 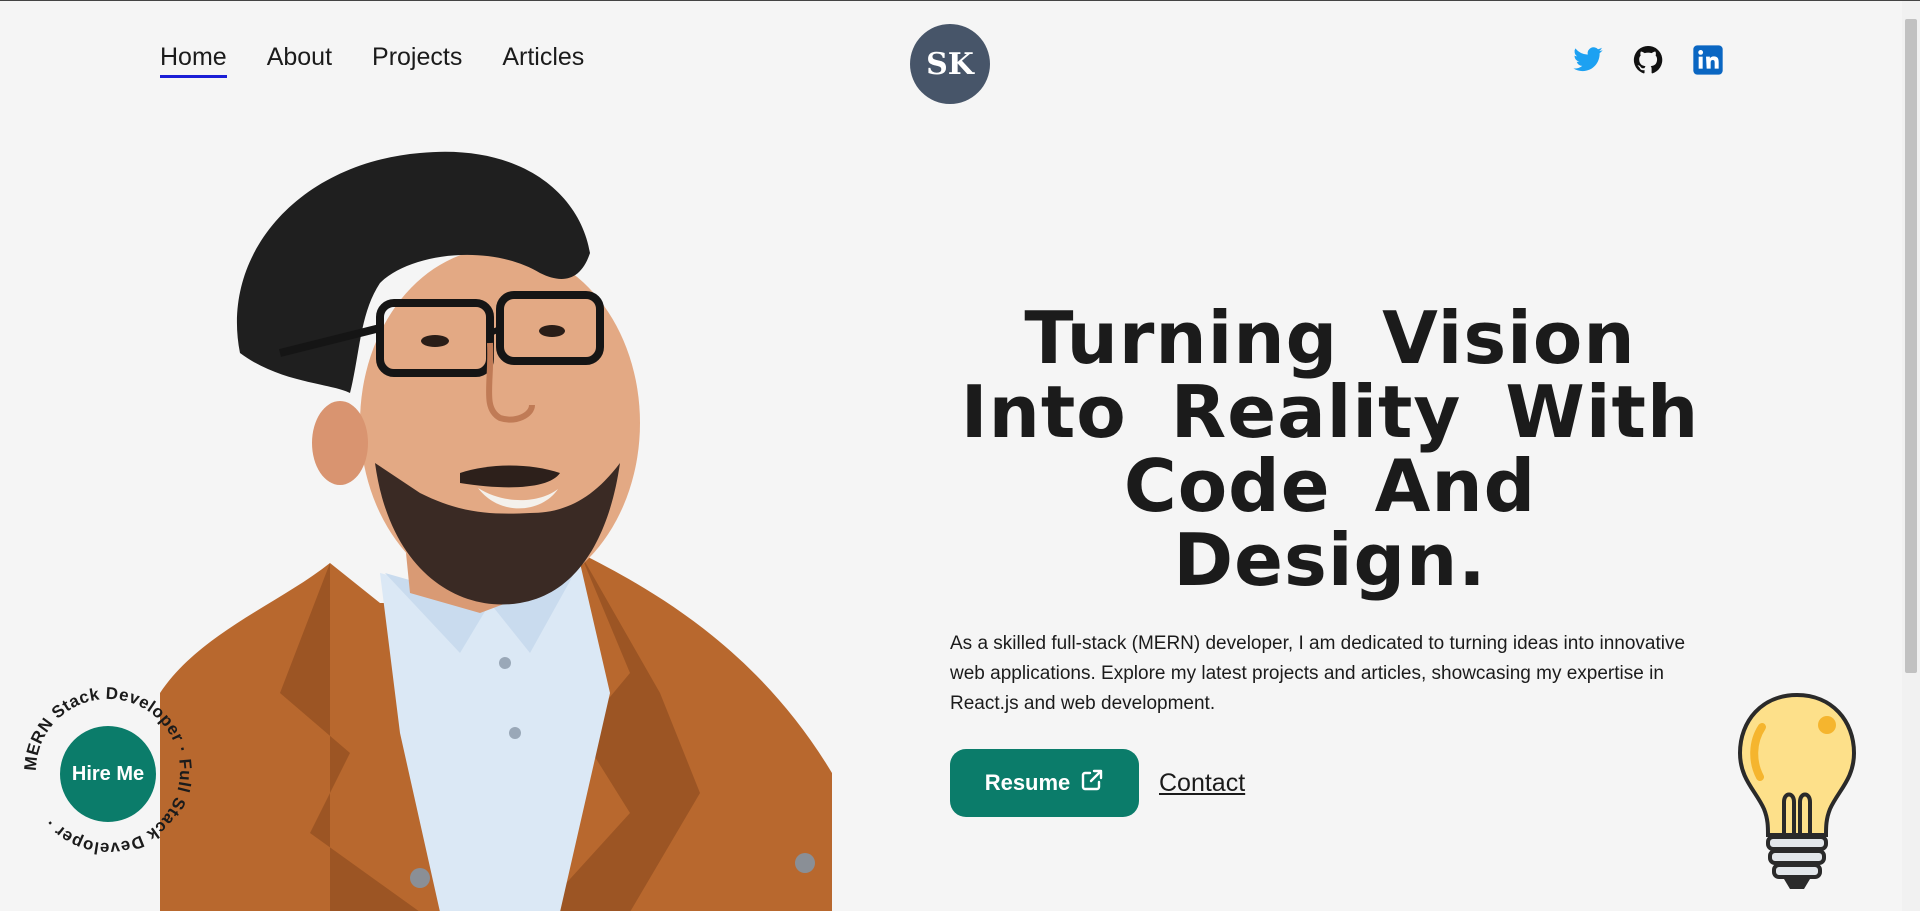 I want to click on main-nav: Home About Projects Articles, so click(x=372, y=60).